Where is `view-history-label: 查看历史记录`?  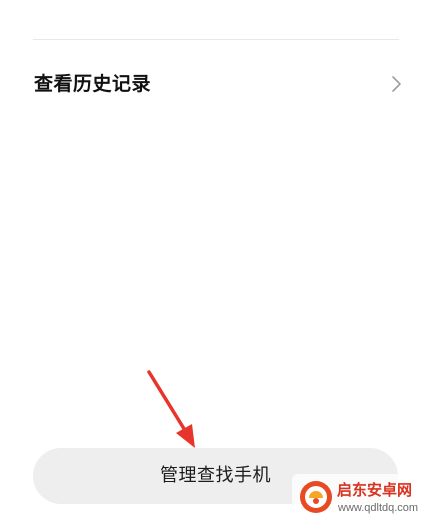
view-history-label: 查看历史记录 is located at coordinates (93, 84).